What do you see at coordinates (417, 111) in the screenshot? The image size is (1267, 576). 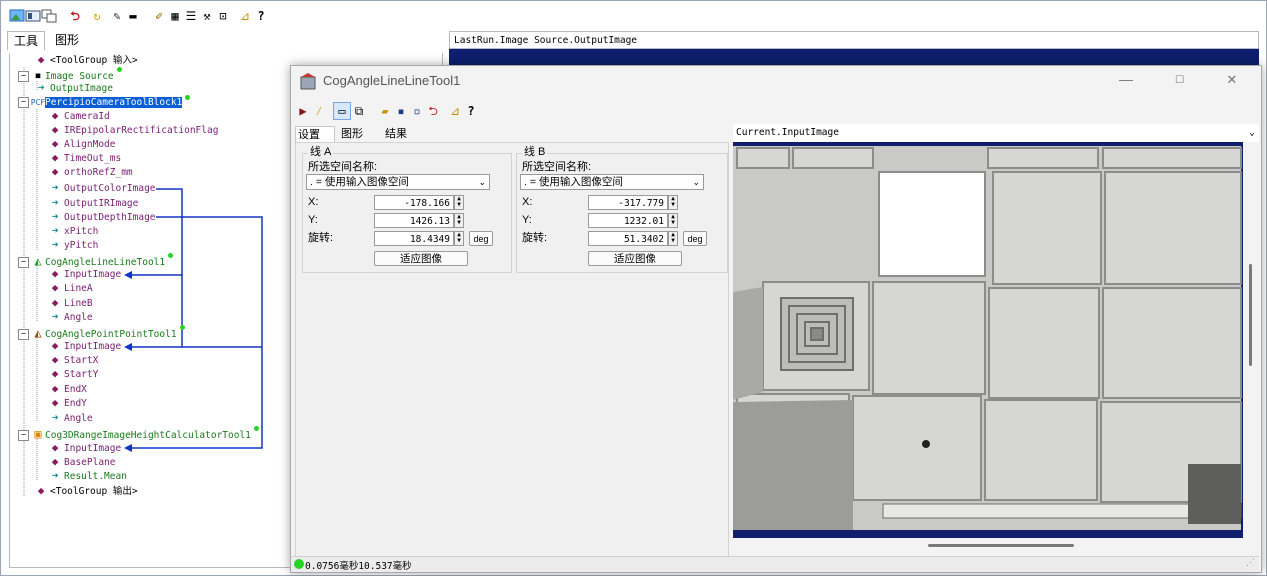 I see `save-as-icon: ▫` at bounding box center [417, 111].